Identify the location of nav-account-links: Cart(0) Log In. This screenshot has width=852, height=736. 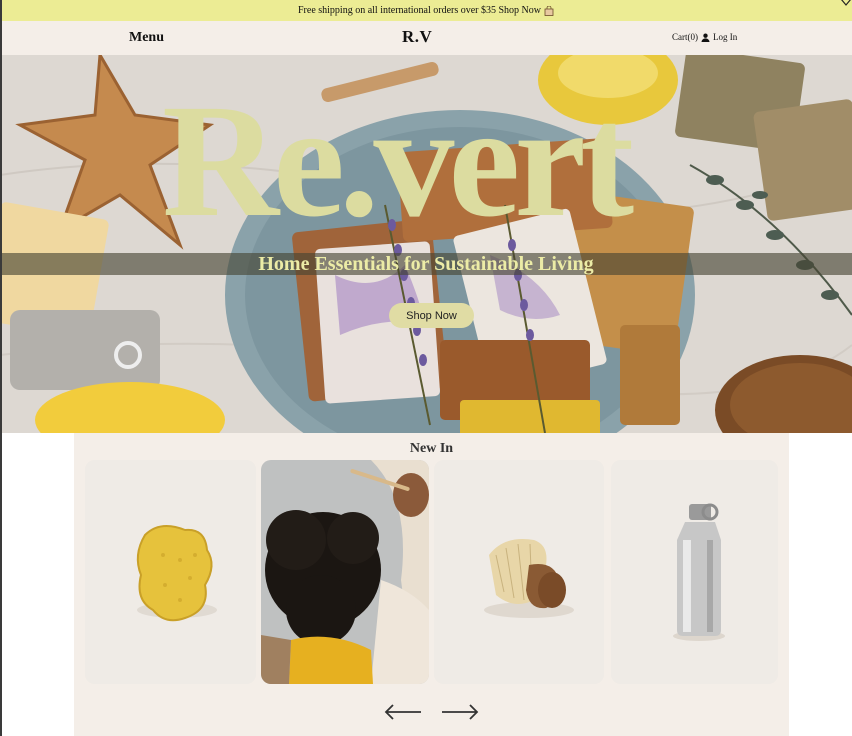
(704, 37).